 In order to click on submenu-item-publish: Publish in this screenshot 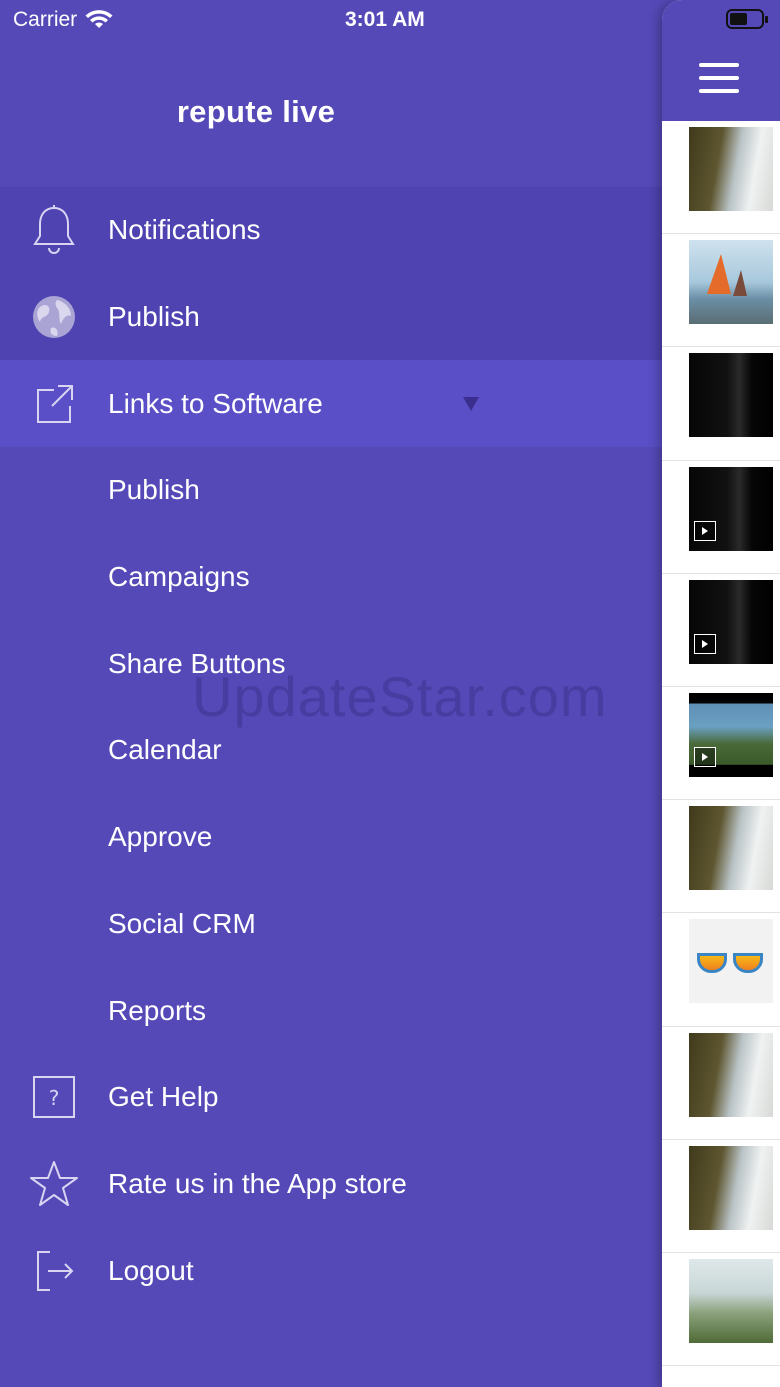, I will do `click(331, 490)`.